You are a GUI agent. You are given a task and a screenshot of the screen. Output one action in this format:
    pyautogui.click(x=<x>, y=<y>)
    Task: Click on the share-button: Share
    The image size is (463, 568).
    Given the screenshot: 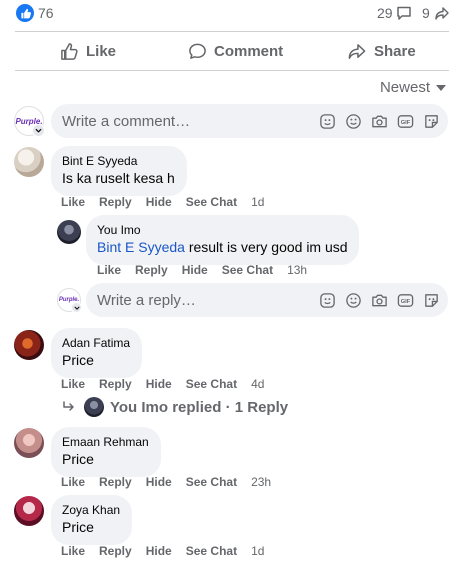 What is the action you would take?
    pyautogui.click(x=381, y=51)
    